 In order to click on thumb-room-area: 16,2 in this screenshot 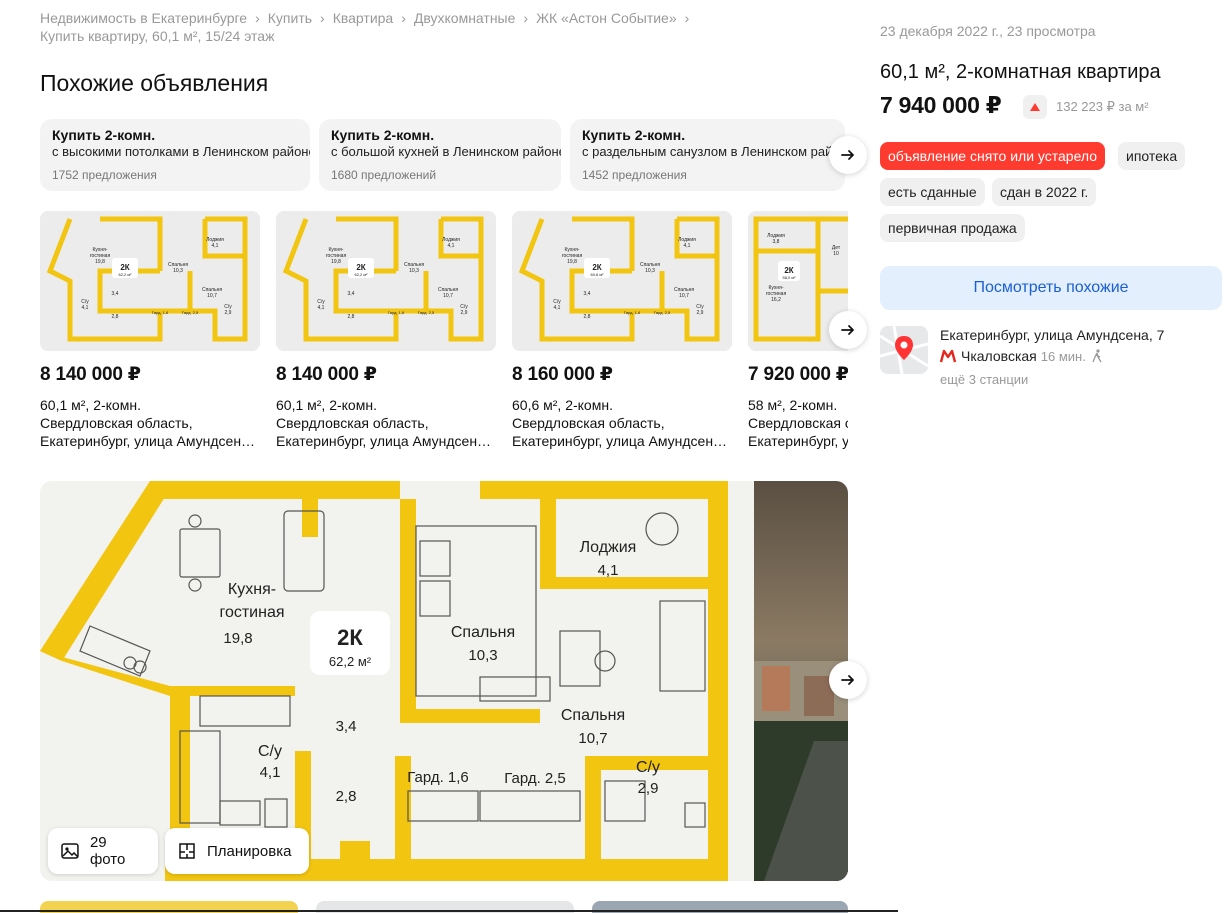, I will do `click(776, 300)`.